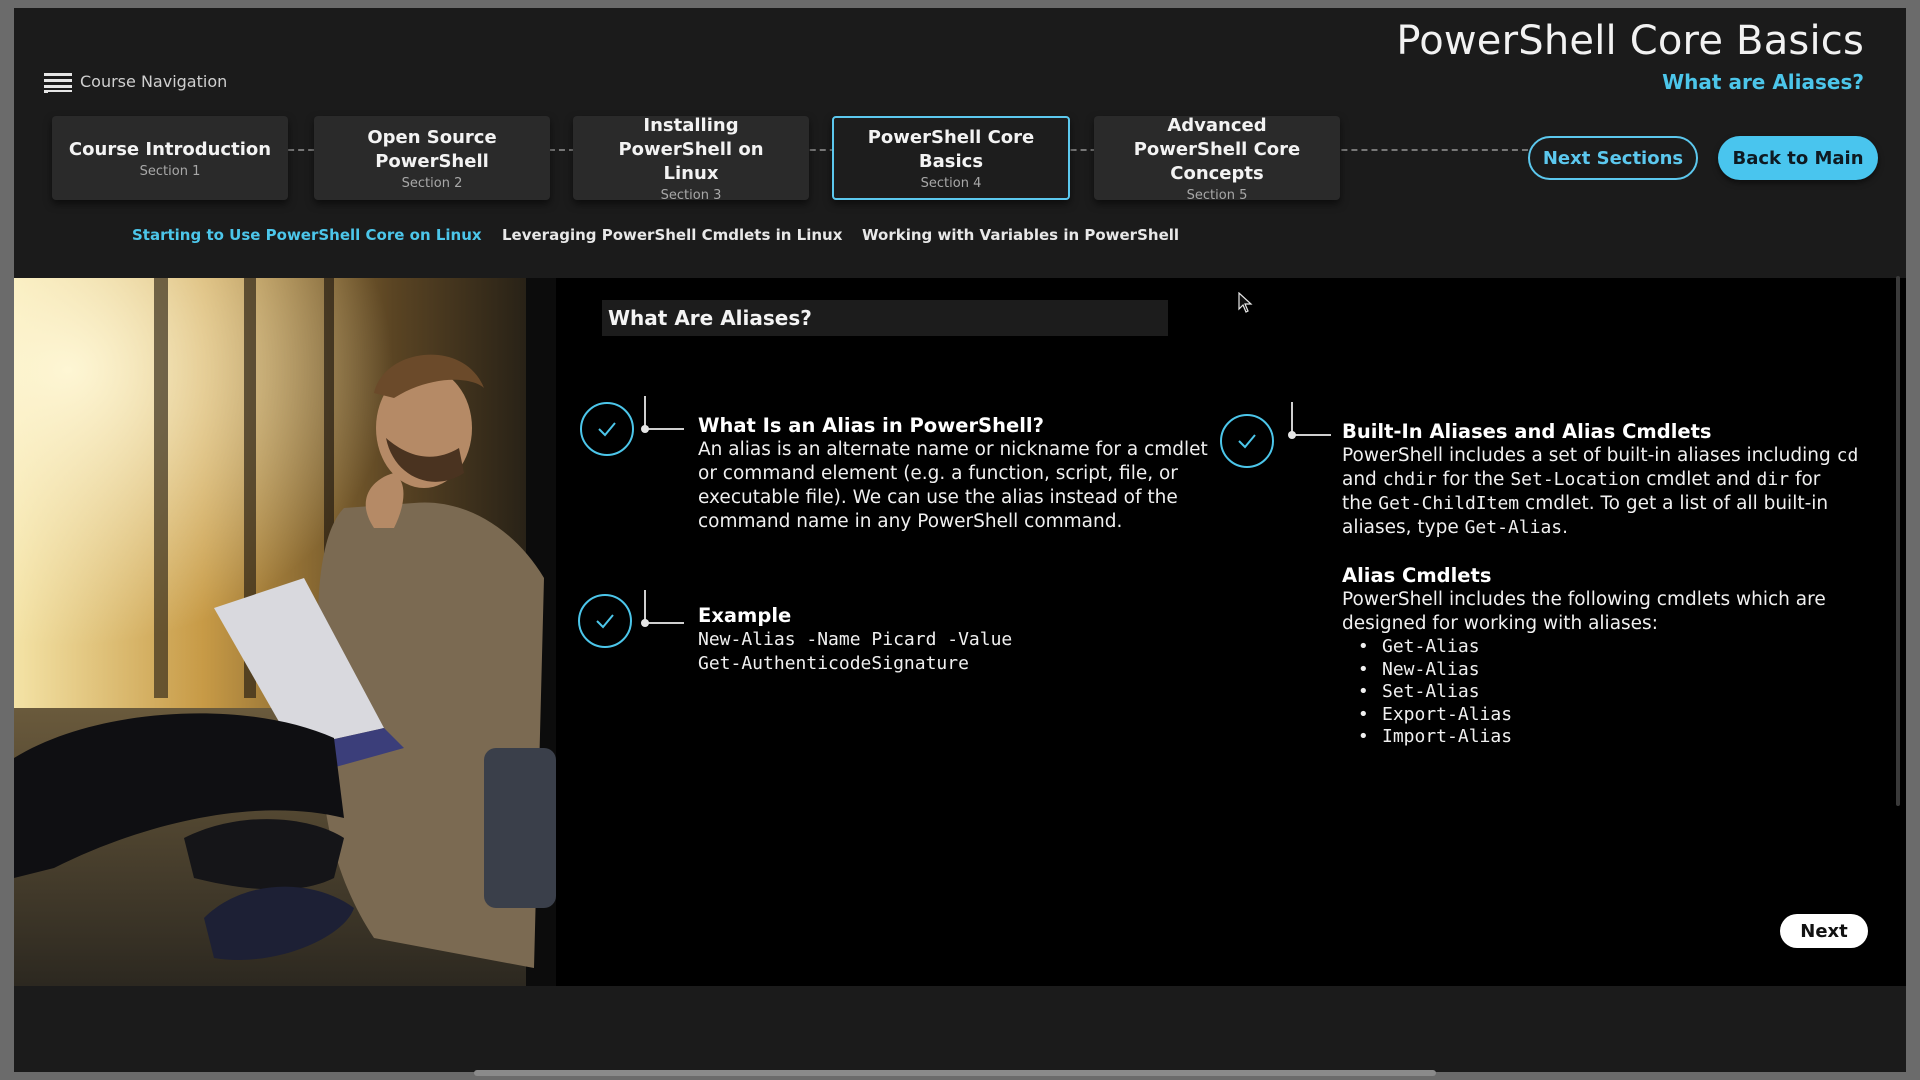  What do you see at coordinates (1698, 479) in the screenshot?
I see `text: cmdlet and` at bounding box center [1698, 479].